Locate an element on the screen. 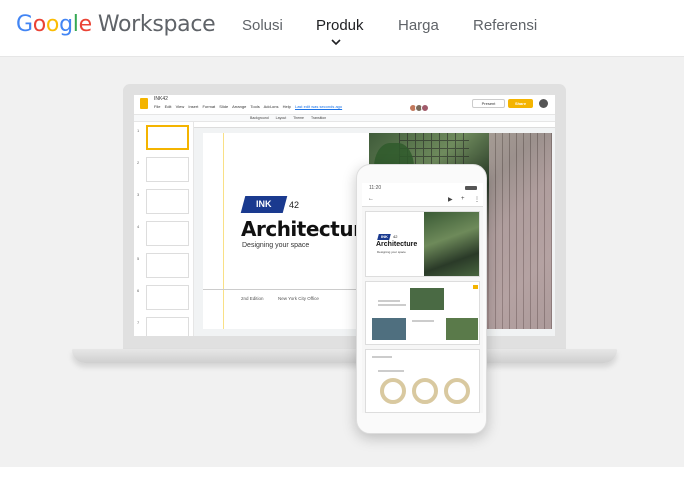 The height and width of the screenshot is (485, 684). nav-link-referensi: Referensi is located at coordinates (505, 25).